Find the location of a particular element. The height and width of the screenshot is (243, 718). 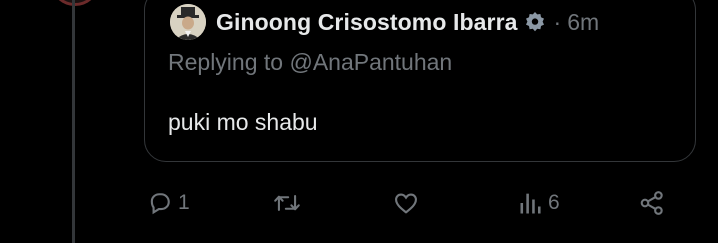

views-count: 6 is located at coordinates (554, 202).